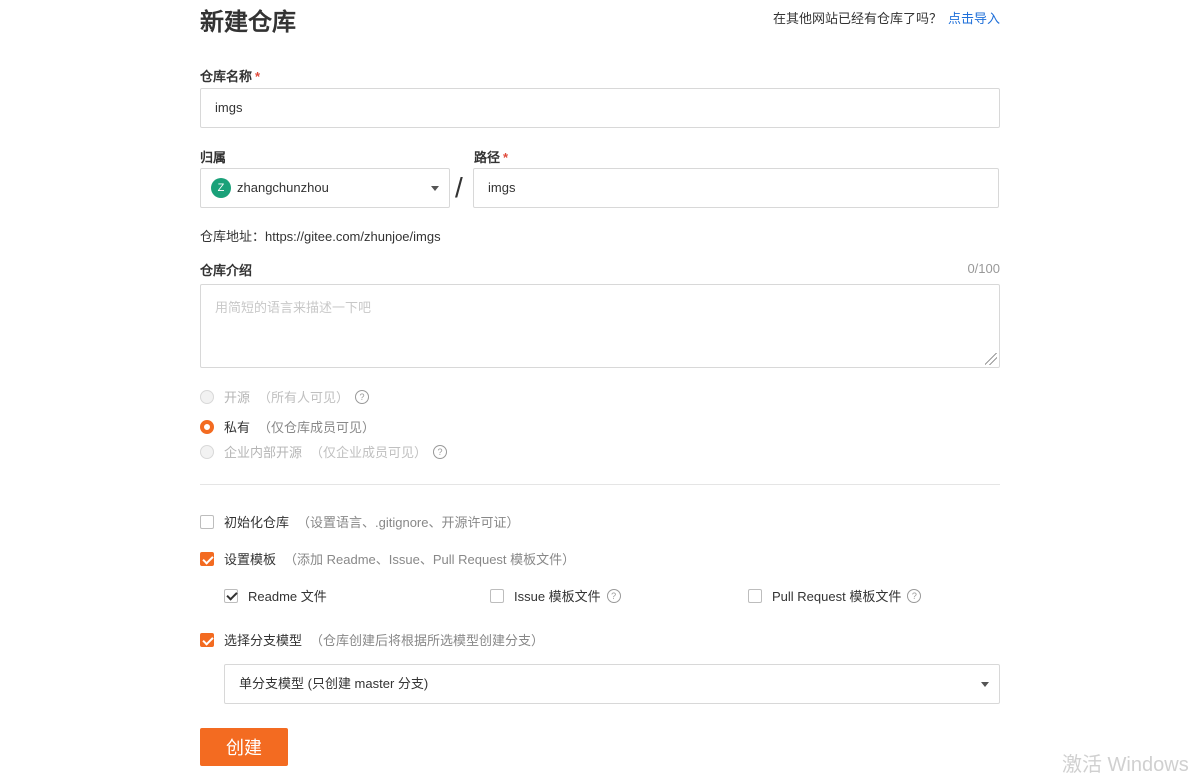 The width and height of the screenshot is (1200, 777). Describe the element at coordinates (430, 559) in the screenshot. I see `template-hint: （添加 Readme、Issue、Pull Request 模板文件）` at that location.